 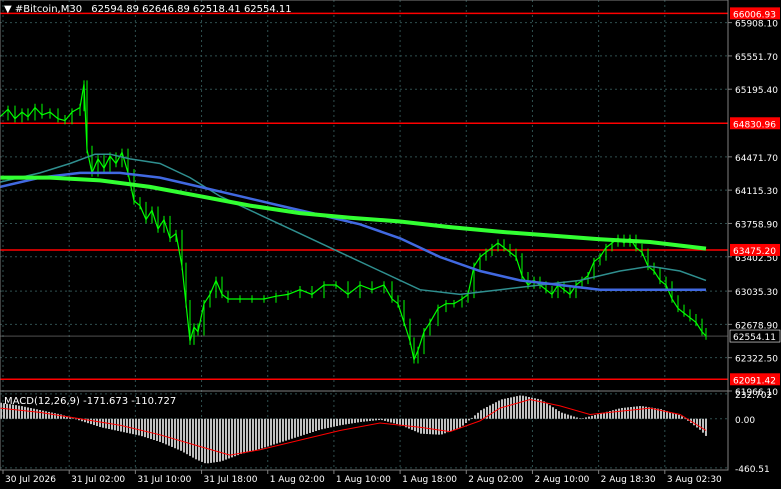 What do you see at coordinates (694, 480) in the screenshot?
I see `x-tick-label: 3 Aug 02:30` at bounding box center [694, 480].